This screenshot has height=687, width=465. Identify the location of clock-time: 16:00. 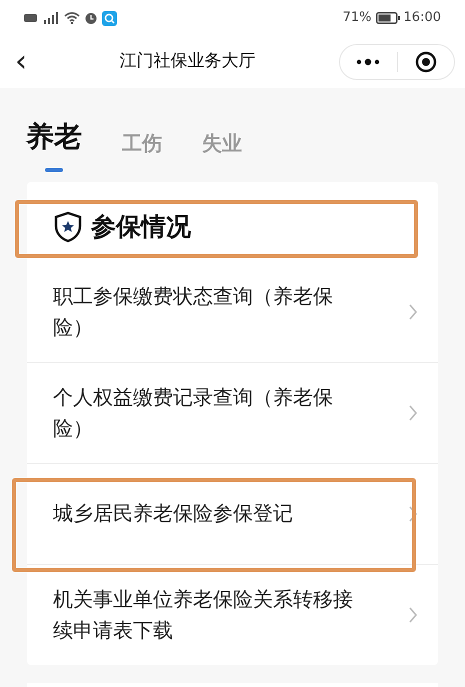
(422, 18).